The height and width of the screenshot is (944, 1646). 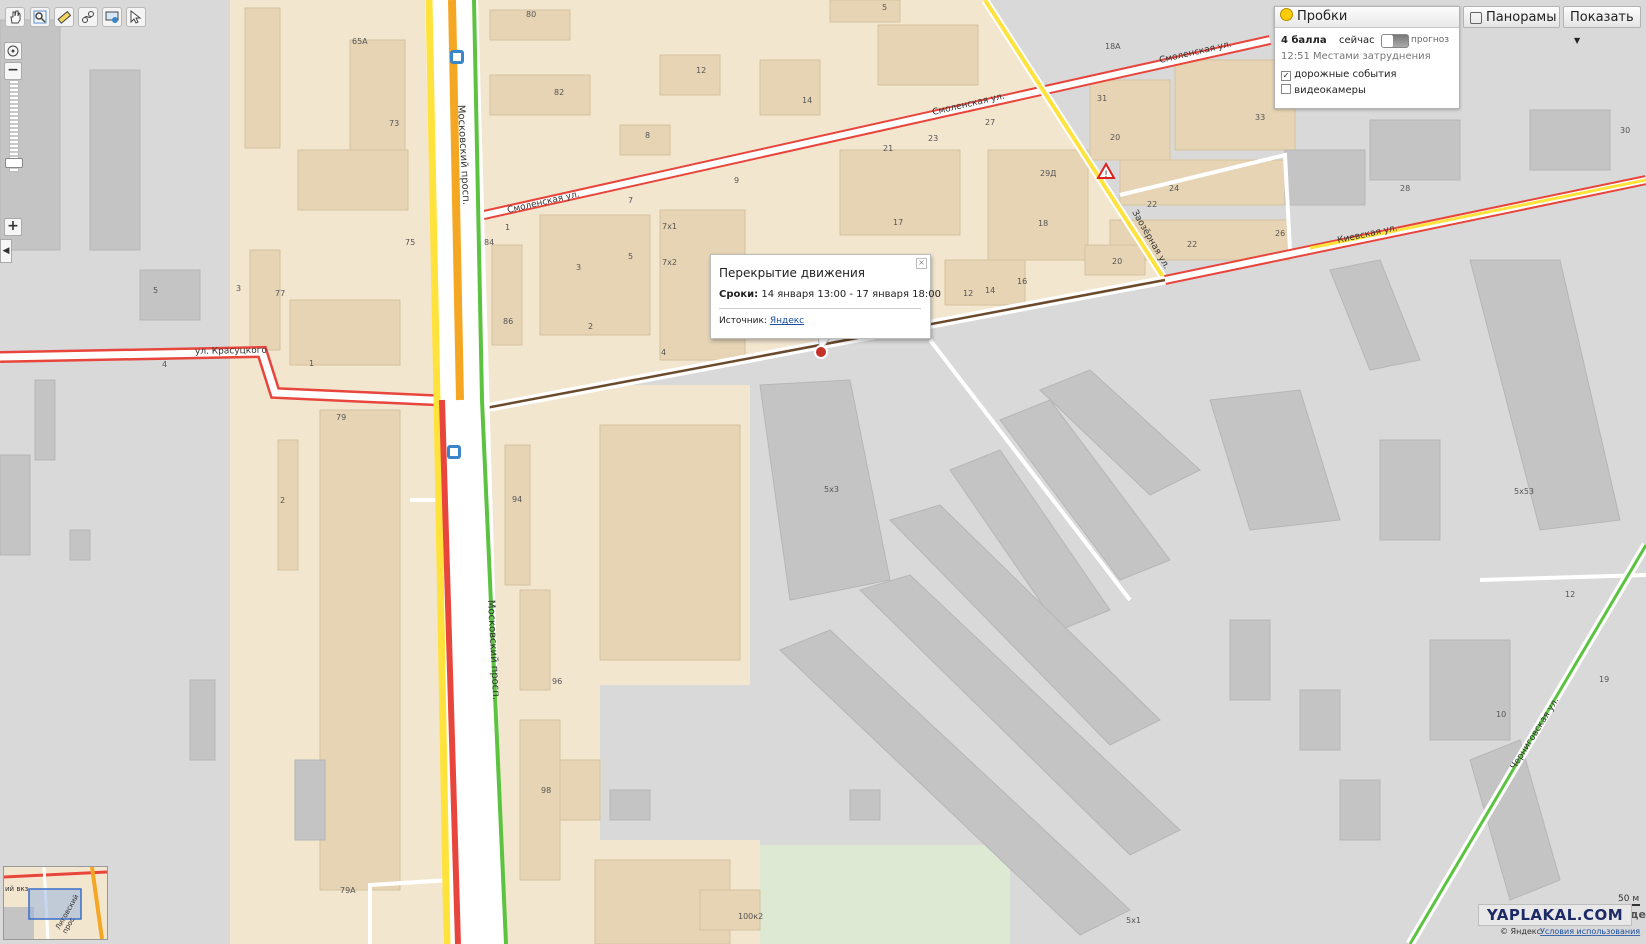 I want to click on traffic-mode-forecast: прогноз, so click(x=1430, y=40).